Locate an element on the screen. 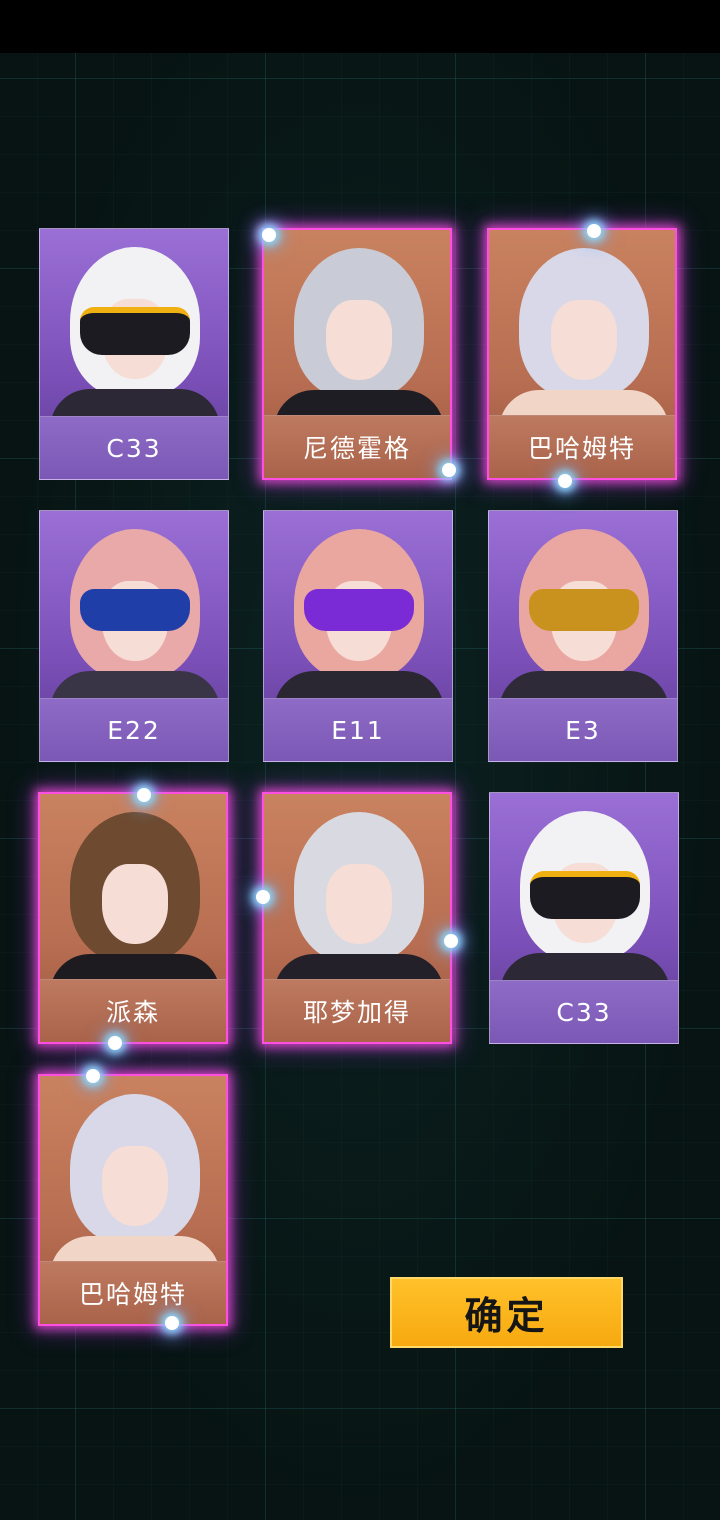 The width and height of the screenshot is (720, 1520). character-name: E11 is located at coordinates (358, 729).